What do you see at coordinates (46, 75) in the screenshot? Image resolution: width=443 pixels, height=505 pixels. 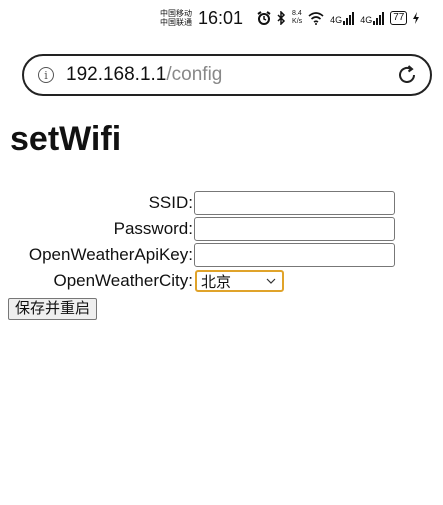 I see `info-icon: i` at bounding box center [46, 75].